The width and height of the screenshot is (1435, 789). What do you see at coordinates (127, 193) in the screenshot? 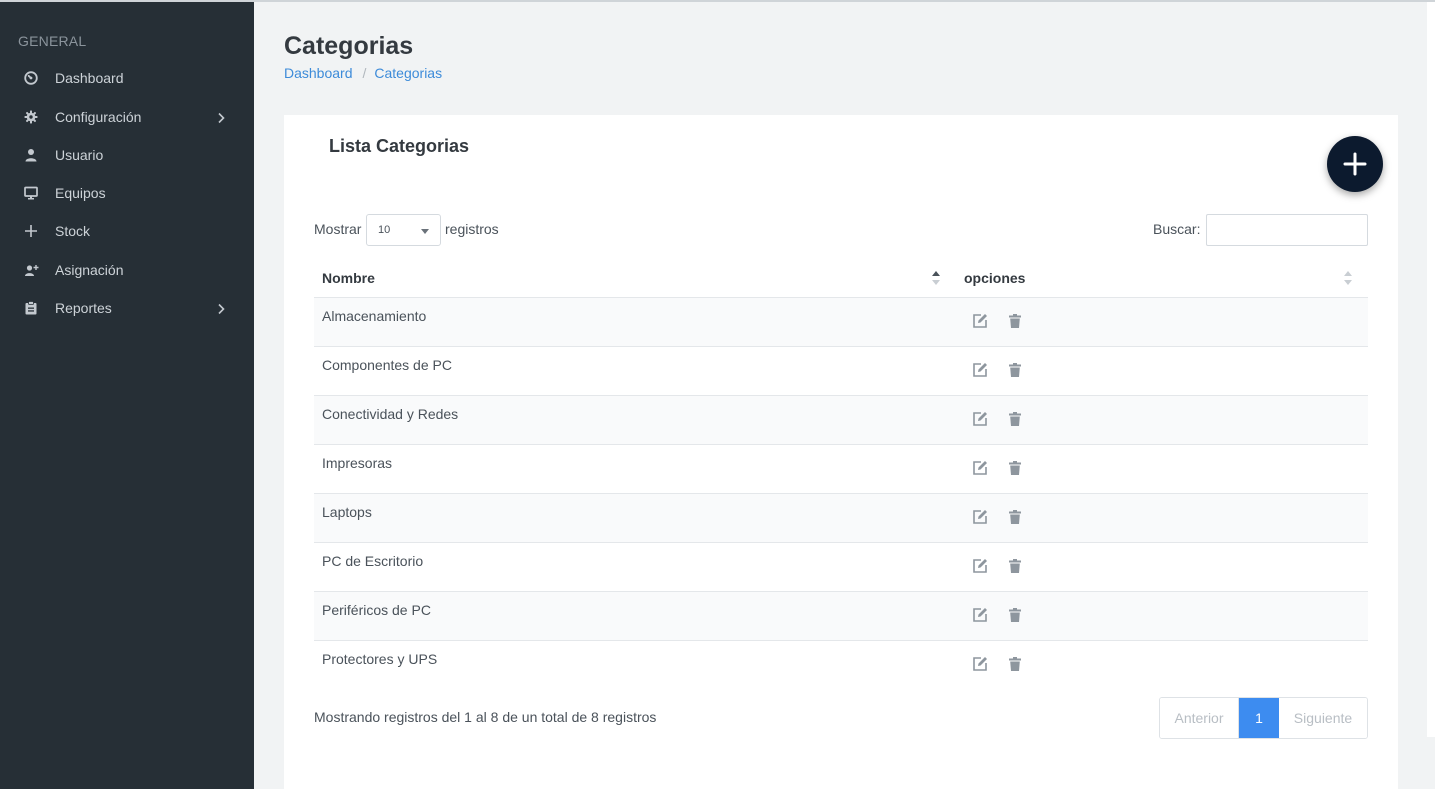
I see `sidebar-item-equipos: Equipos` at bounding box center [127, 193].